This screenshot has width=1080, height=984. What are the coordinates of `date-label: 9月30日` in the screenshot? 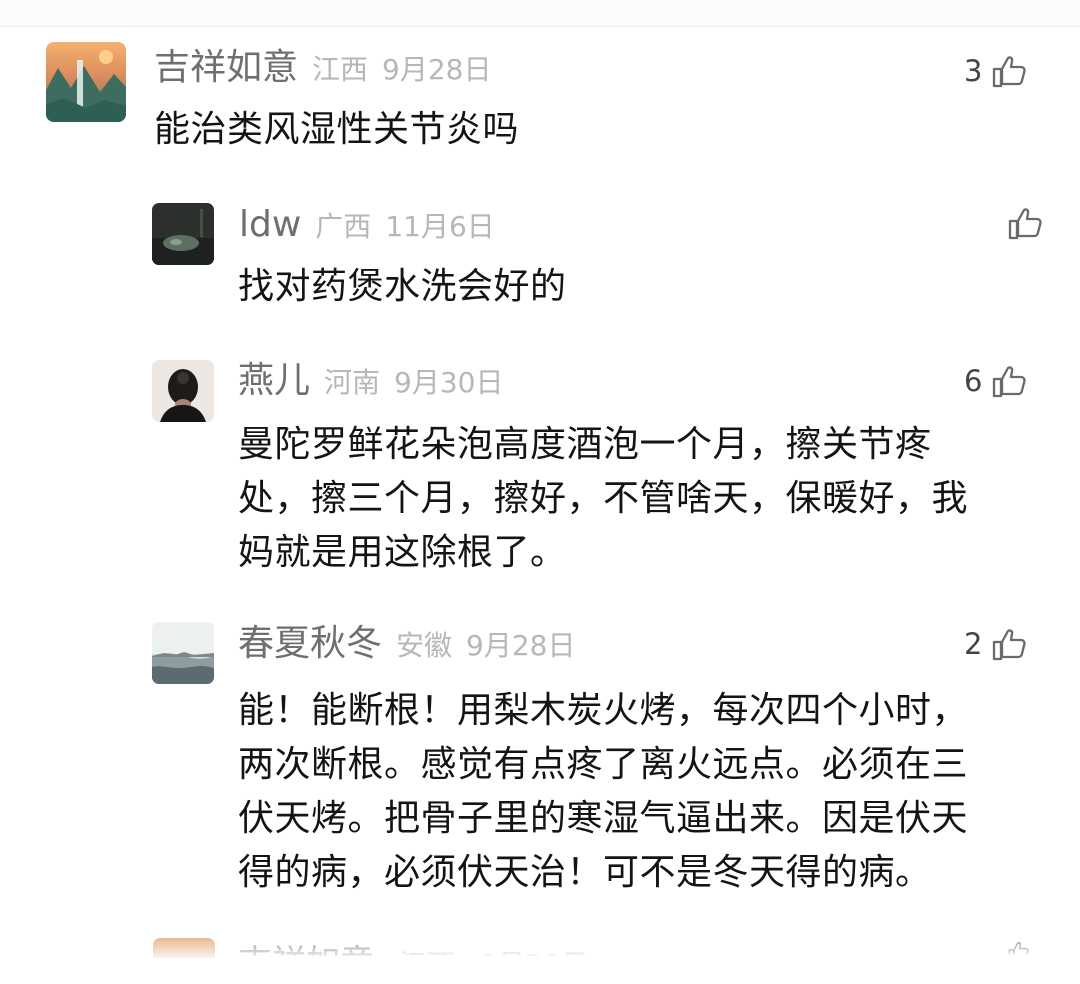 It's located at (449, 382).